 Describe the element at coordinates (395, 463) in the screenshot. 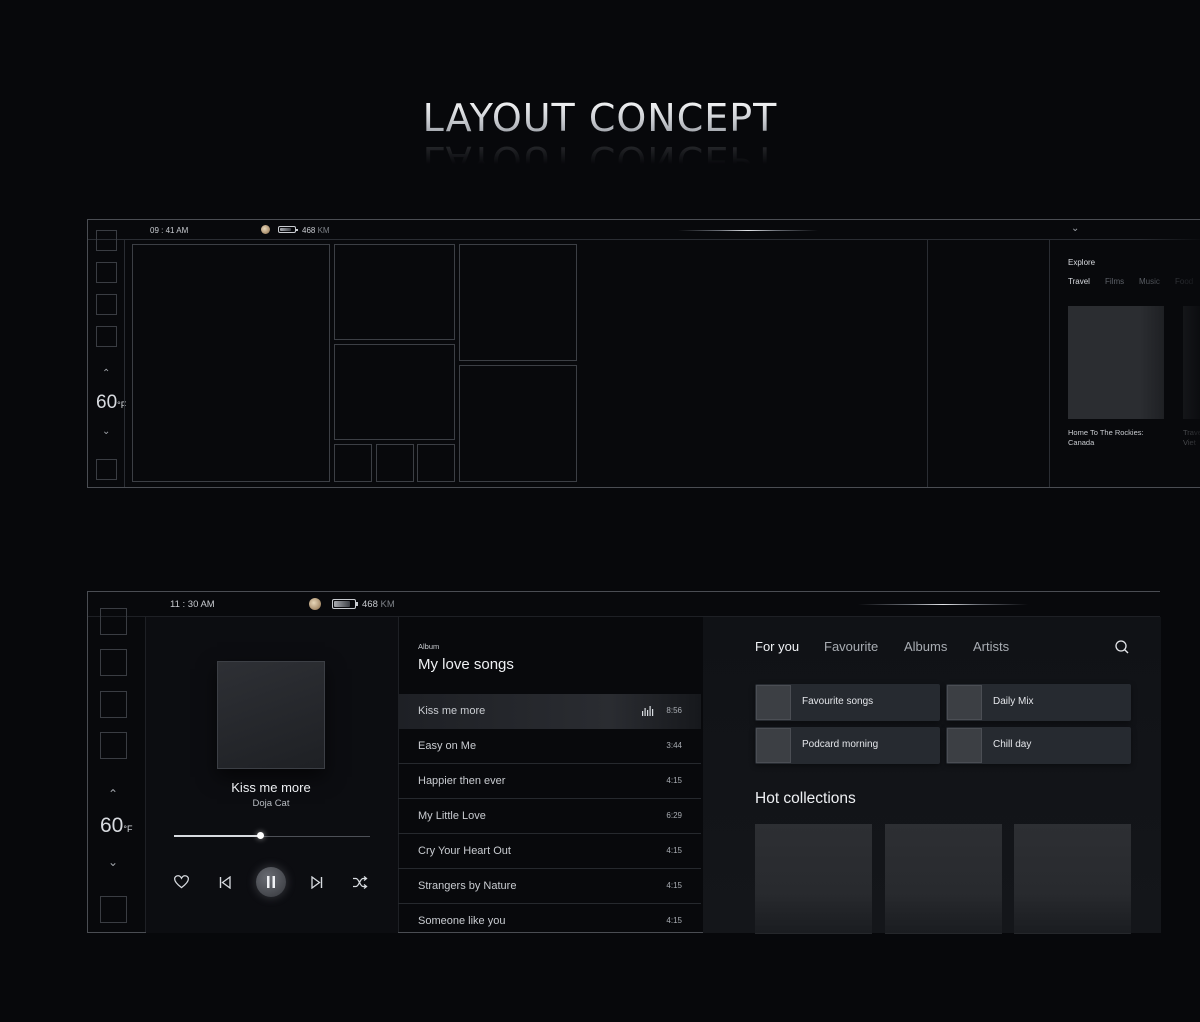

I see `wire-block-c2` at that location.